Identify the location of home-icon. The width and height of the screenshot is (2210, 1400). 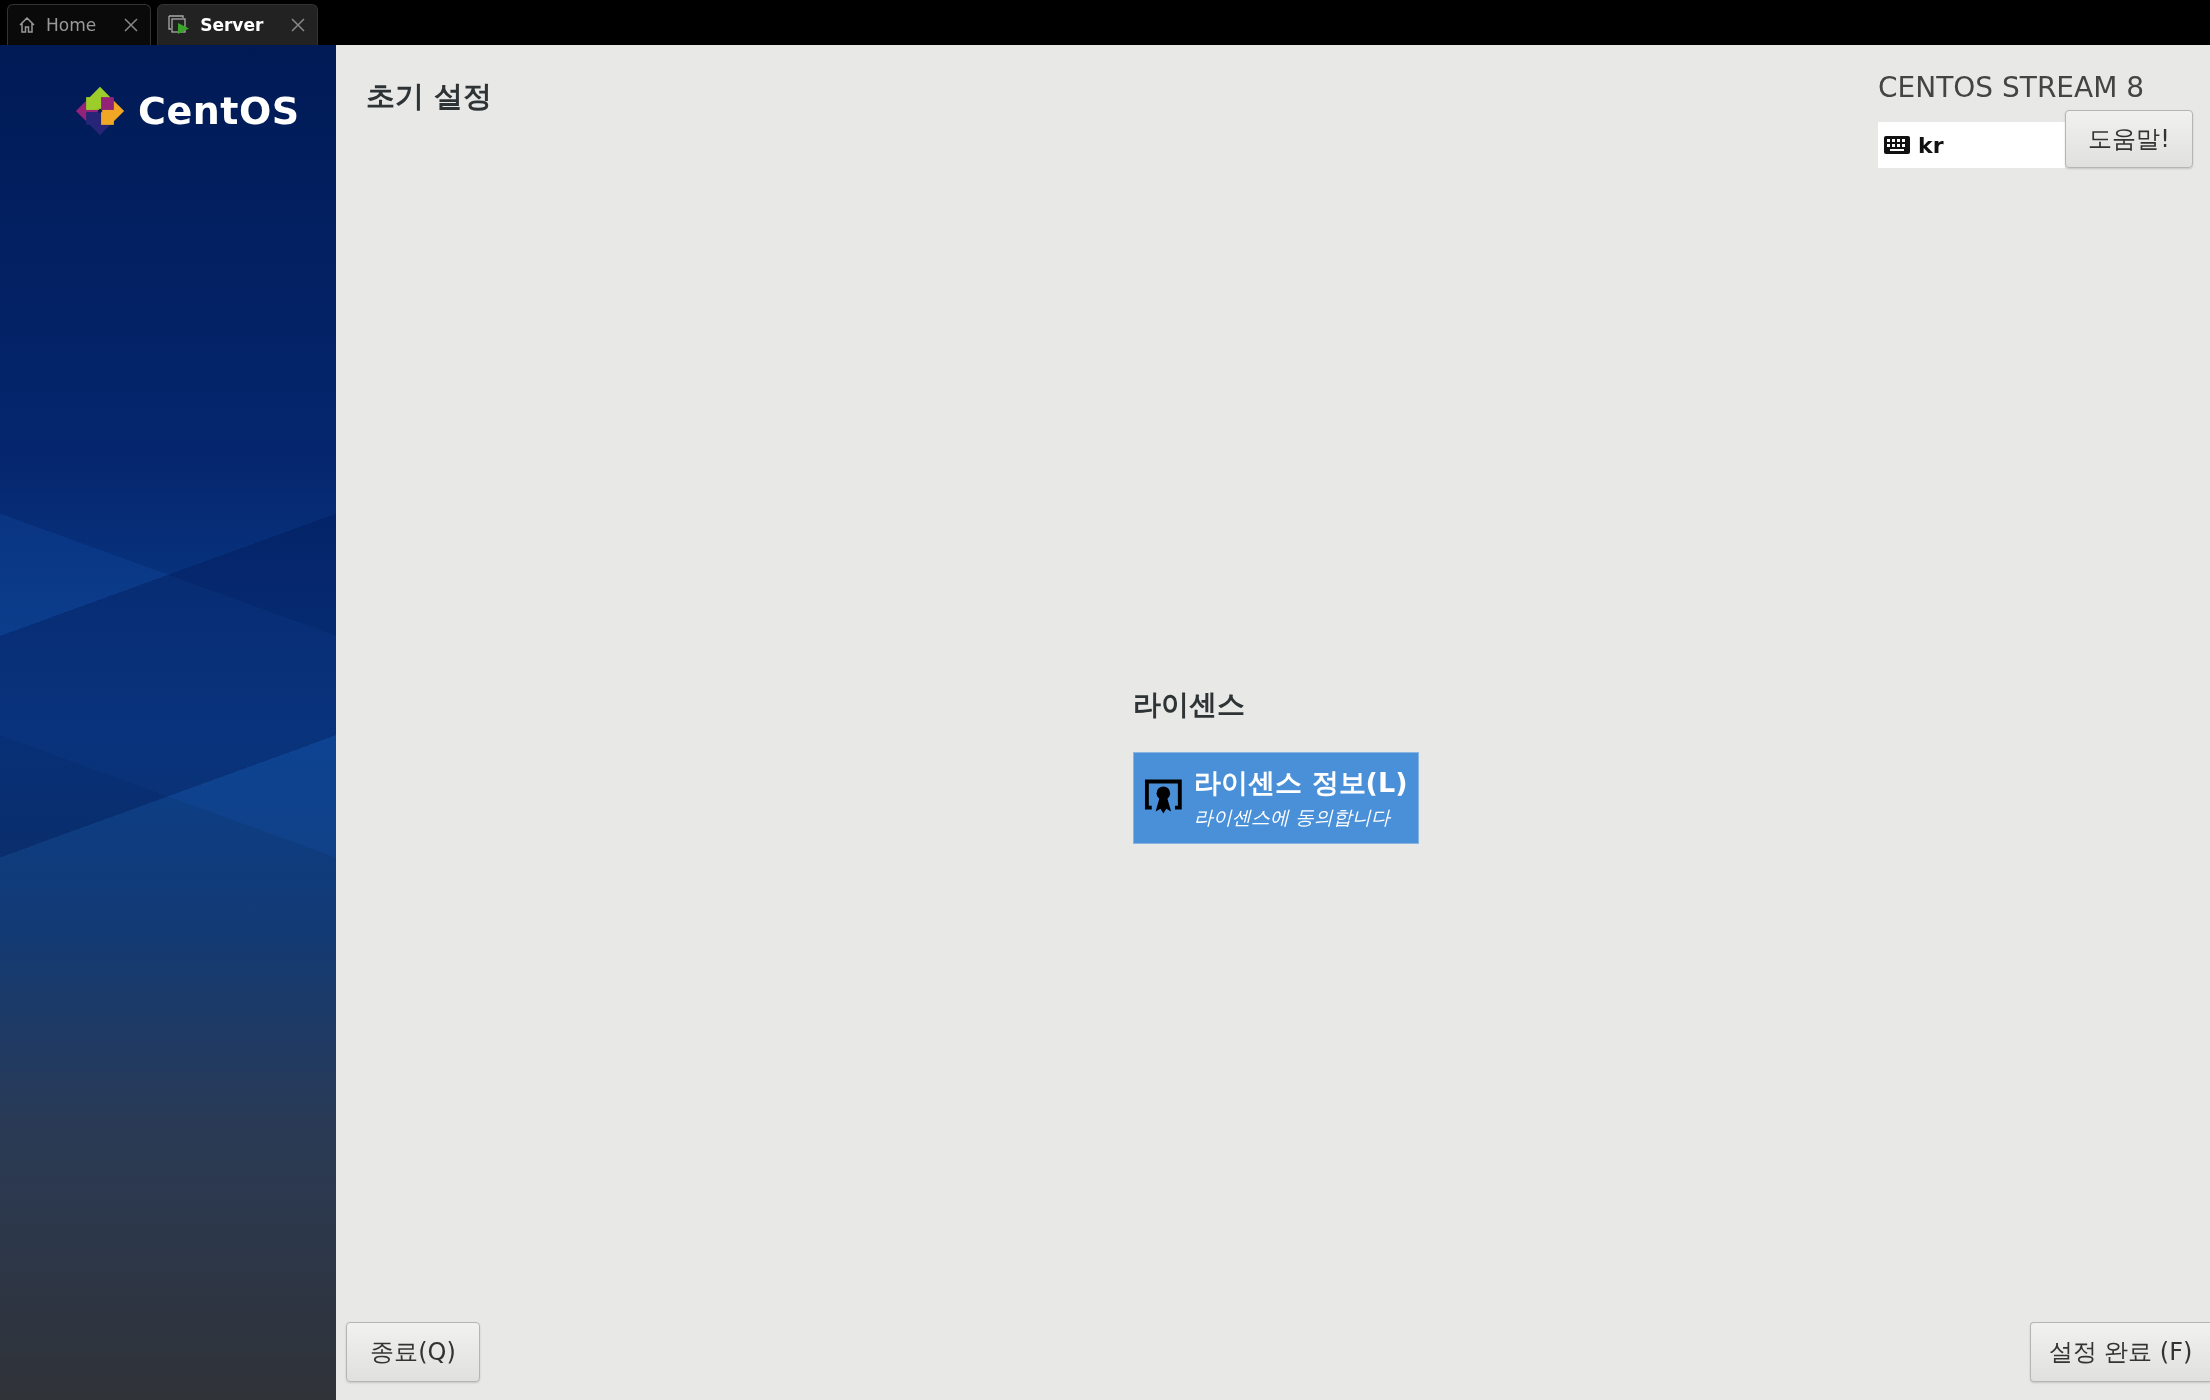
(27, 25).